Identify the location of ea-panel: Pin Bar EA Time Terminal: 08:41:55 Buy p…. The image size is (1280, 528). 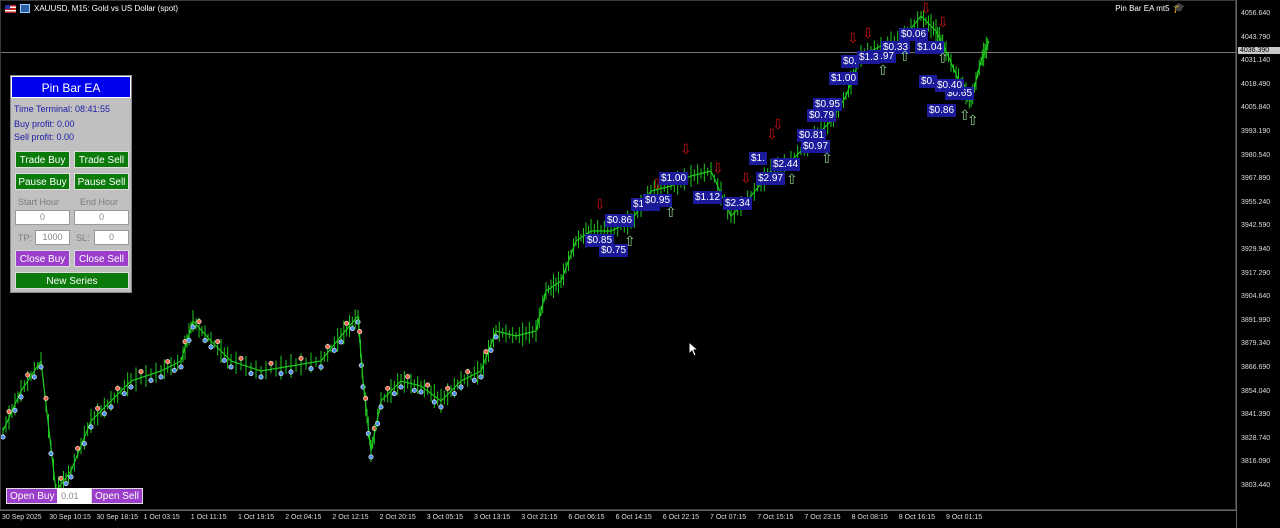
(71, 184).